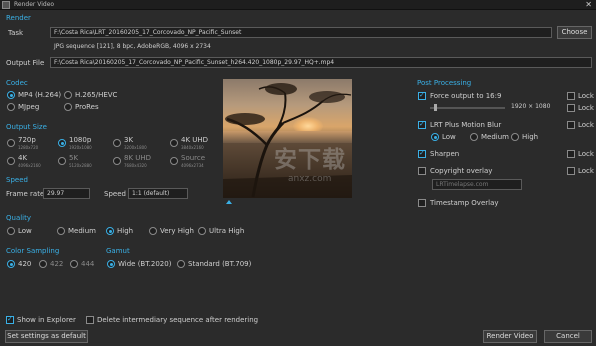 The image size is (596, 346). I want to click on quality-section-title: Quality, so click(19, 218).